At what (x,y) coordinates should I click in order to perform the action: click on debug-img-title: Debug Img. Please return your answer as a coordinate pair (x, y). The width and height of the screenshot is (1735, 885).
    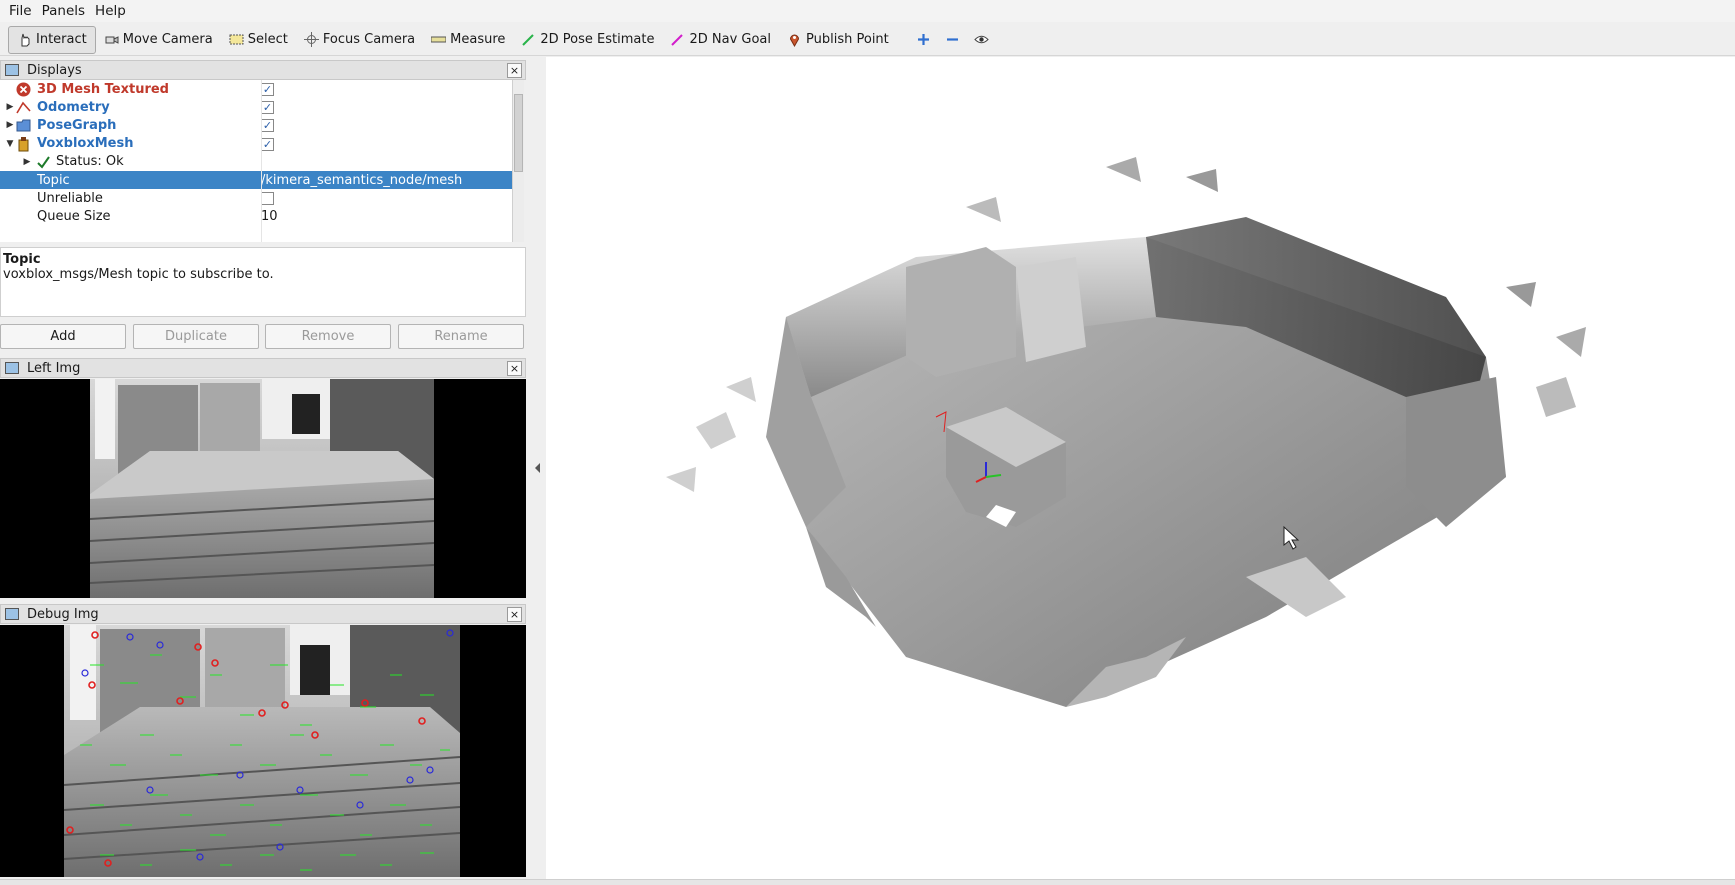
    Looking at the image, I should click on (63, 614).